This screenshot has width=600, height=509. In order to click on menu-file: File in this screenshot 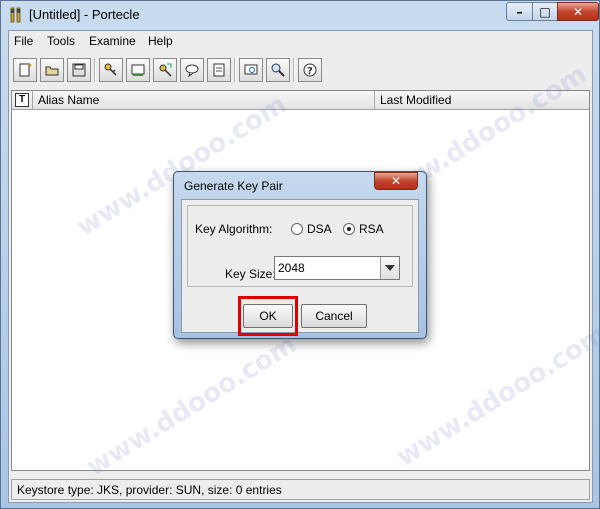, I will do `click(23, 41)`.